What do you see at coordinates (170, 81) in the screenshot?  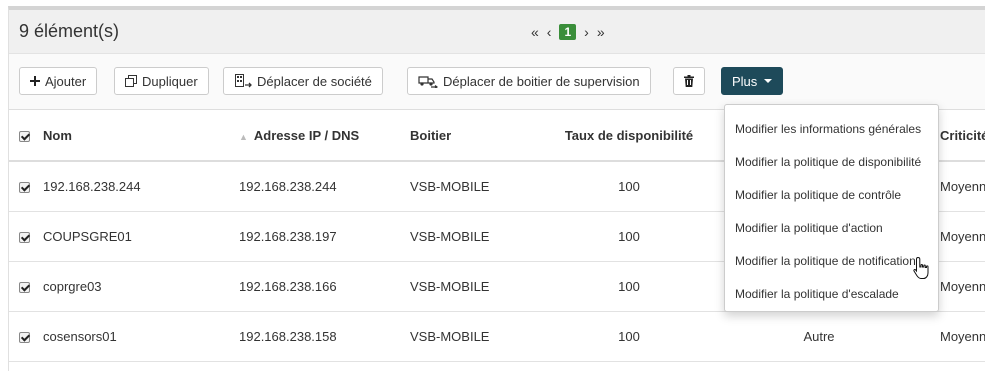 I see `duplicate-button-label: Dupliquer` at bounding box center [170, 81].